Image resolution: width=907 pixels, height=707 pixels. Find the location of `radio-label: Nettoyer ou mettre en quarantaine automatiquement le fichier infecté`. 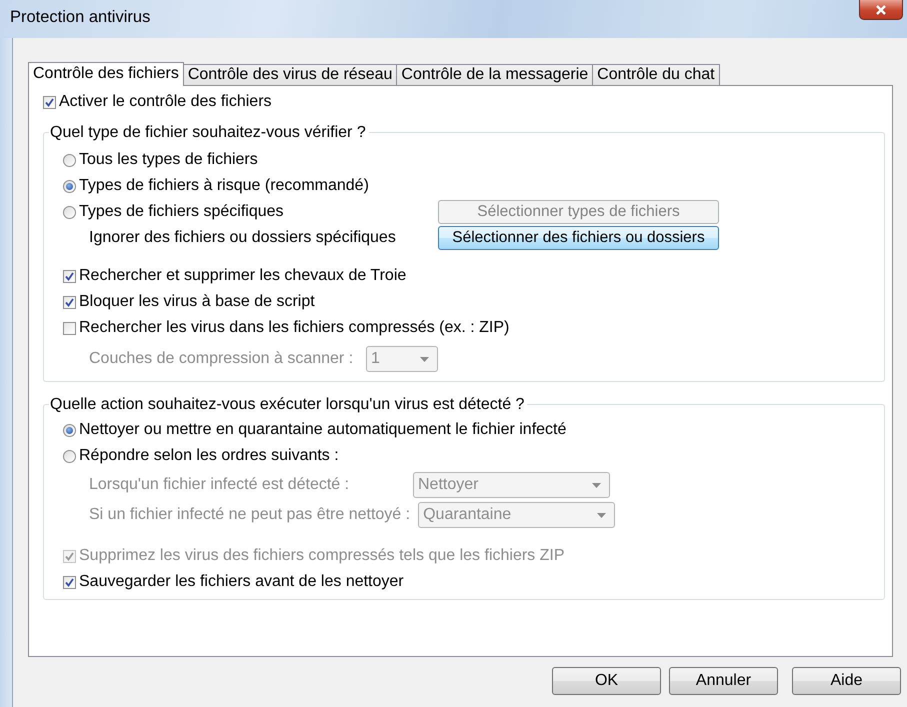

radio-label: Nettoyer ou mettre en quarantaine automatiquement le fichier infecté is located at coordinates (322, 430).